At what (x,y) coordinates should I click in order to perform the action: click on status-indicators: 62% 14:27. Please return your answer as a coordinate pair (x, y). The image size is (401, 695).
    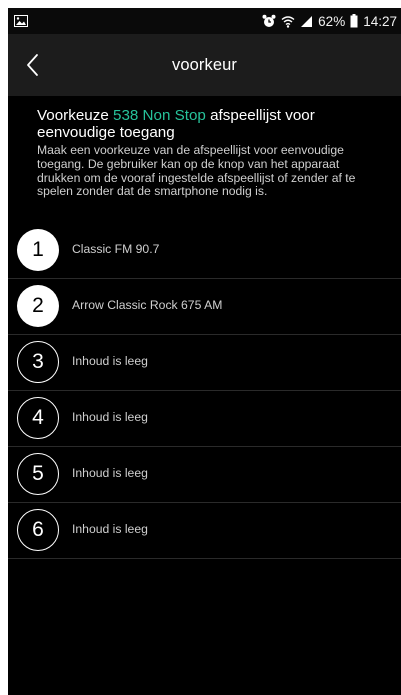
    Looking at the image, I should click on (329, 21).